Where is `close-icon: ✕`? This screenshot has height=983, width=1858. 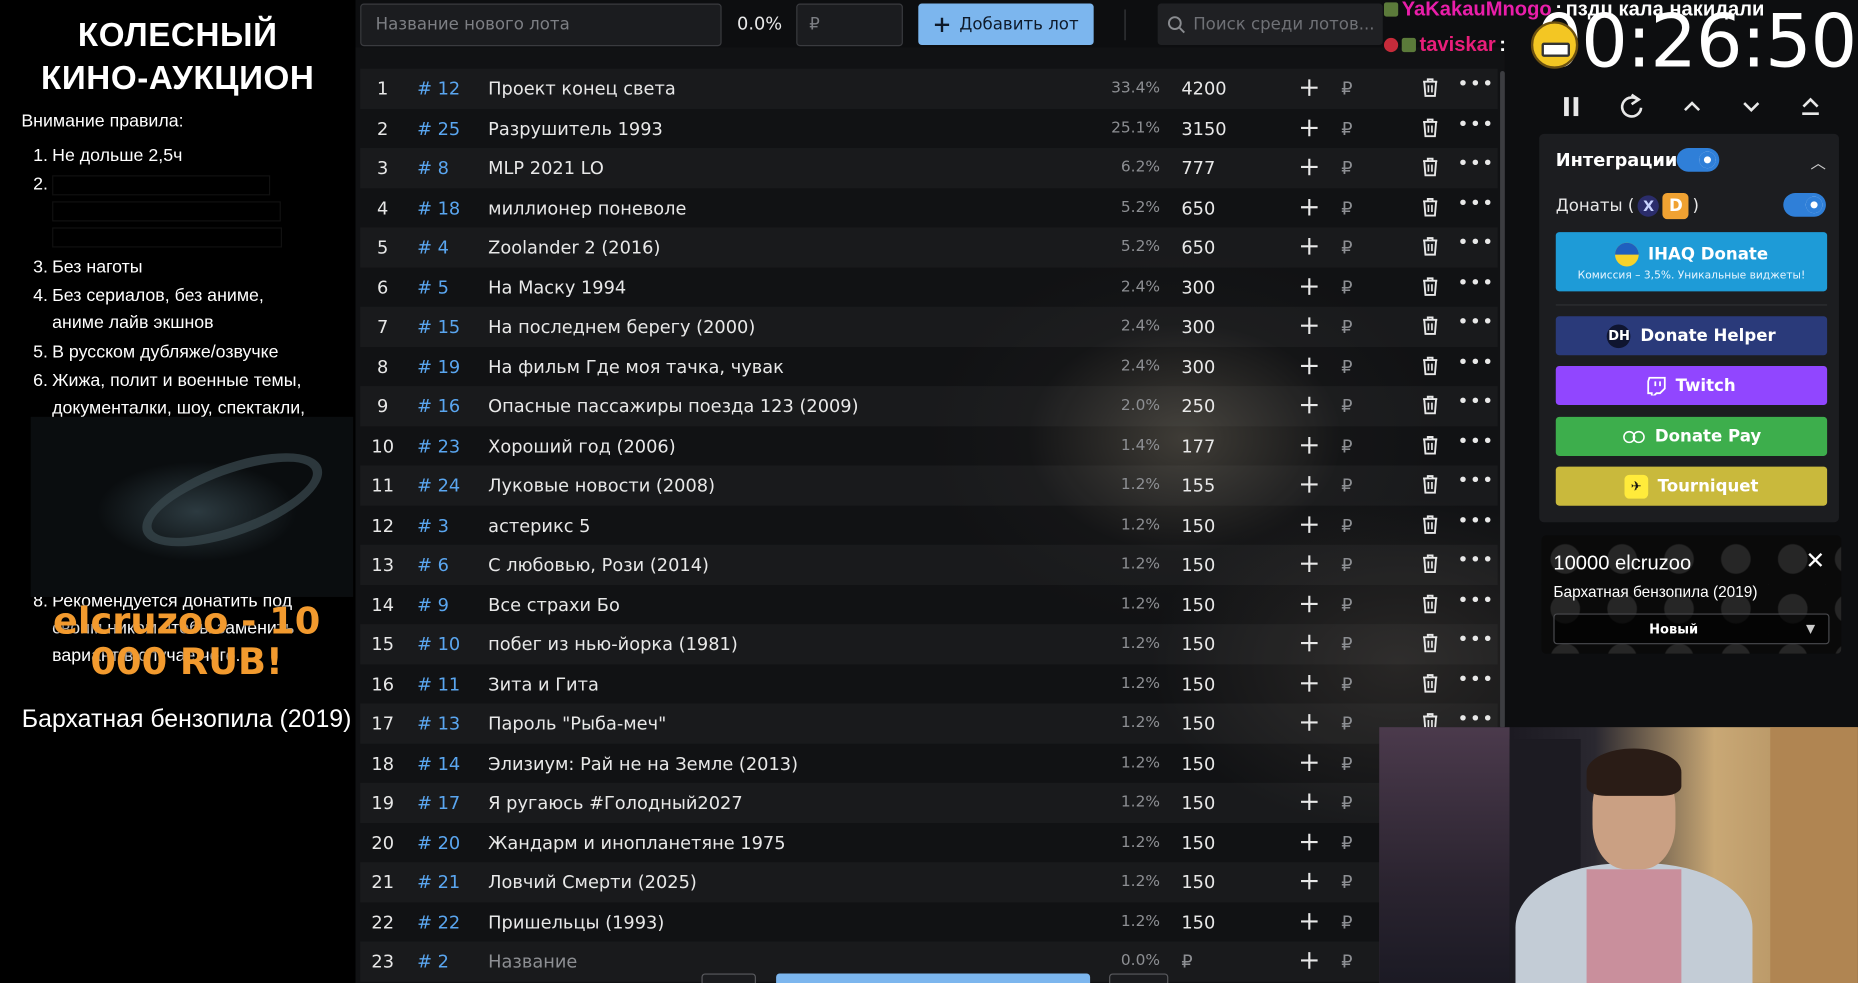 close-icon: ✕ is located at coordinates (1815, 560).